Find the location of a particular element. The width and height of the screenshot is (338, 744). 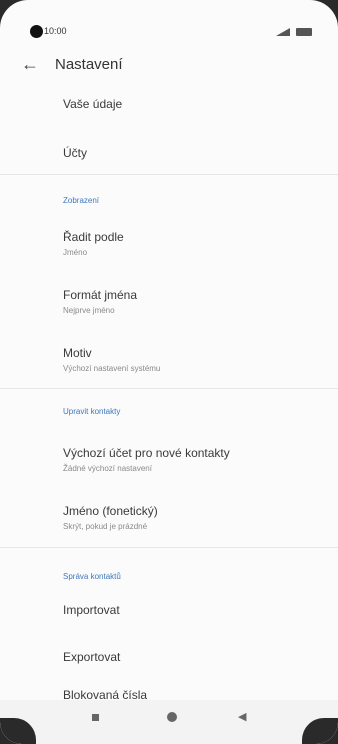

name-format-label: Formát jména is located at coordinates (100, 295).